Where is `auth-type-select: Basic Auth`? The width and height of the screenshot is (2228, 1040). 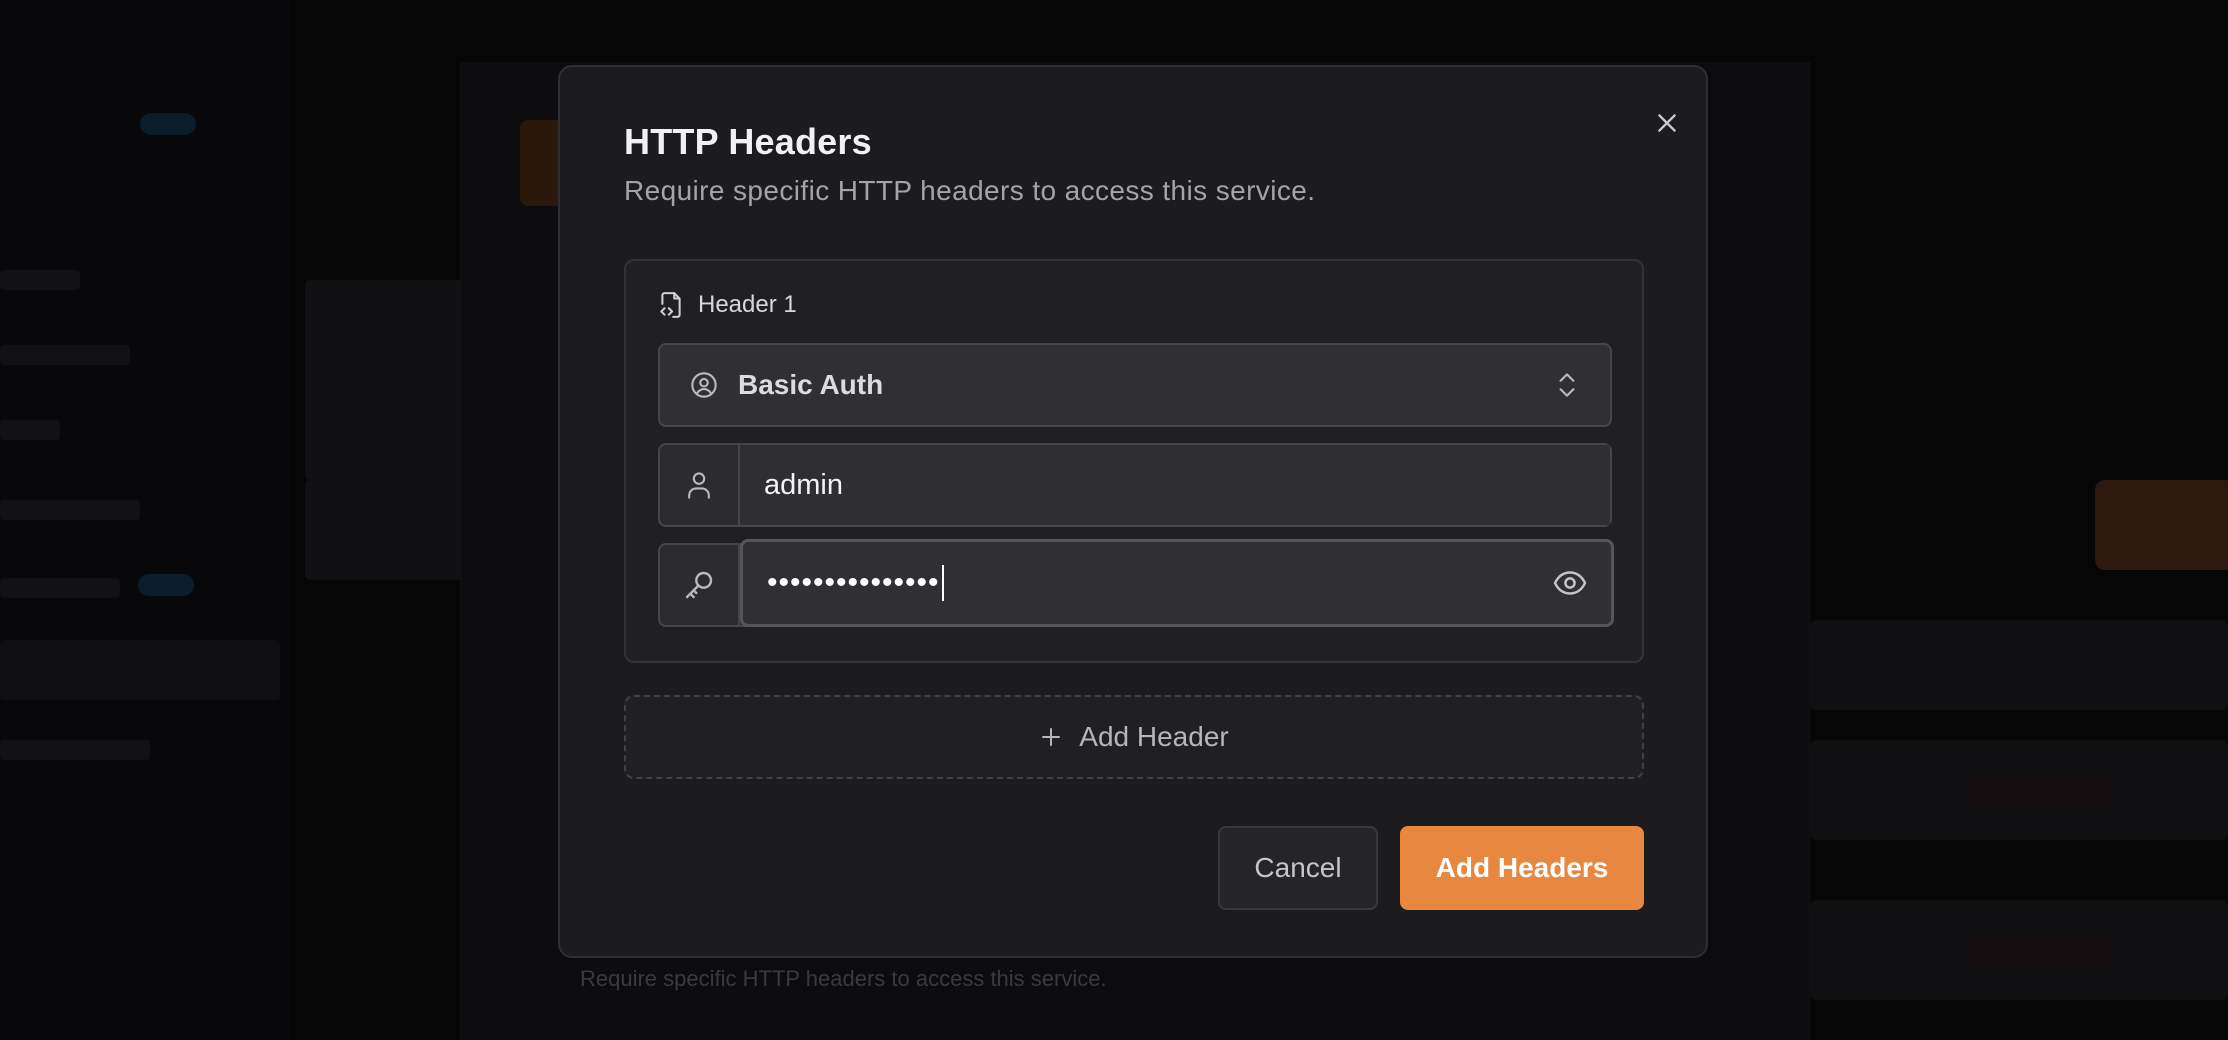
auth-type-select: Basic Auth is located at coordinates (1135, 385).